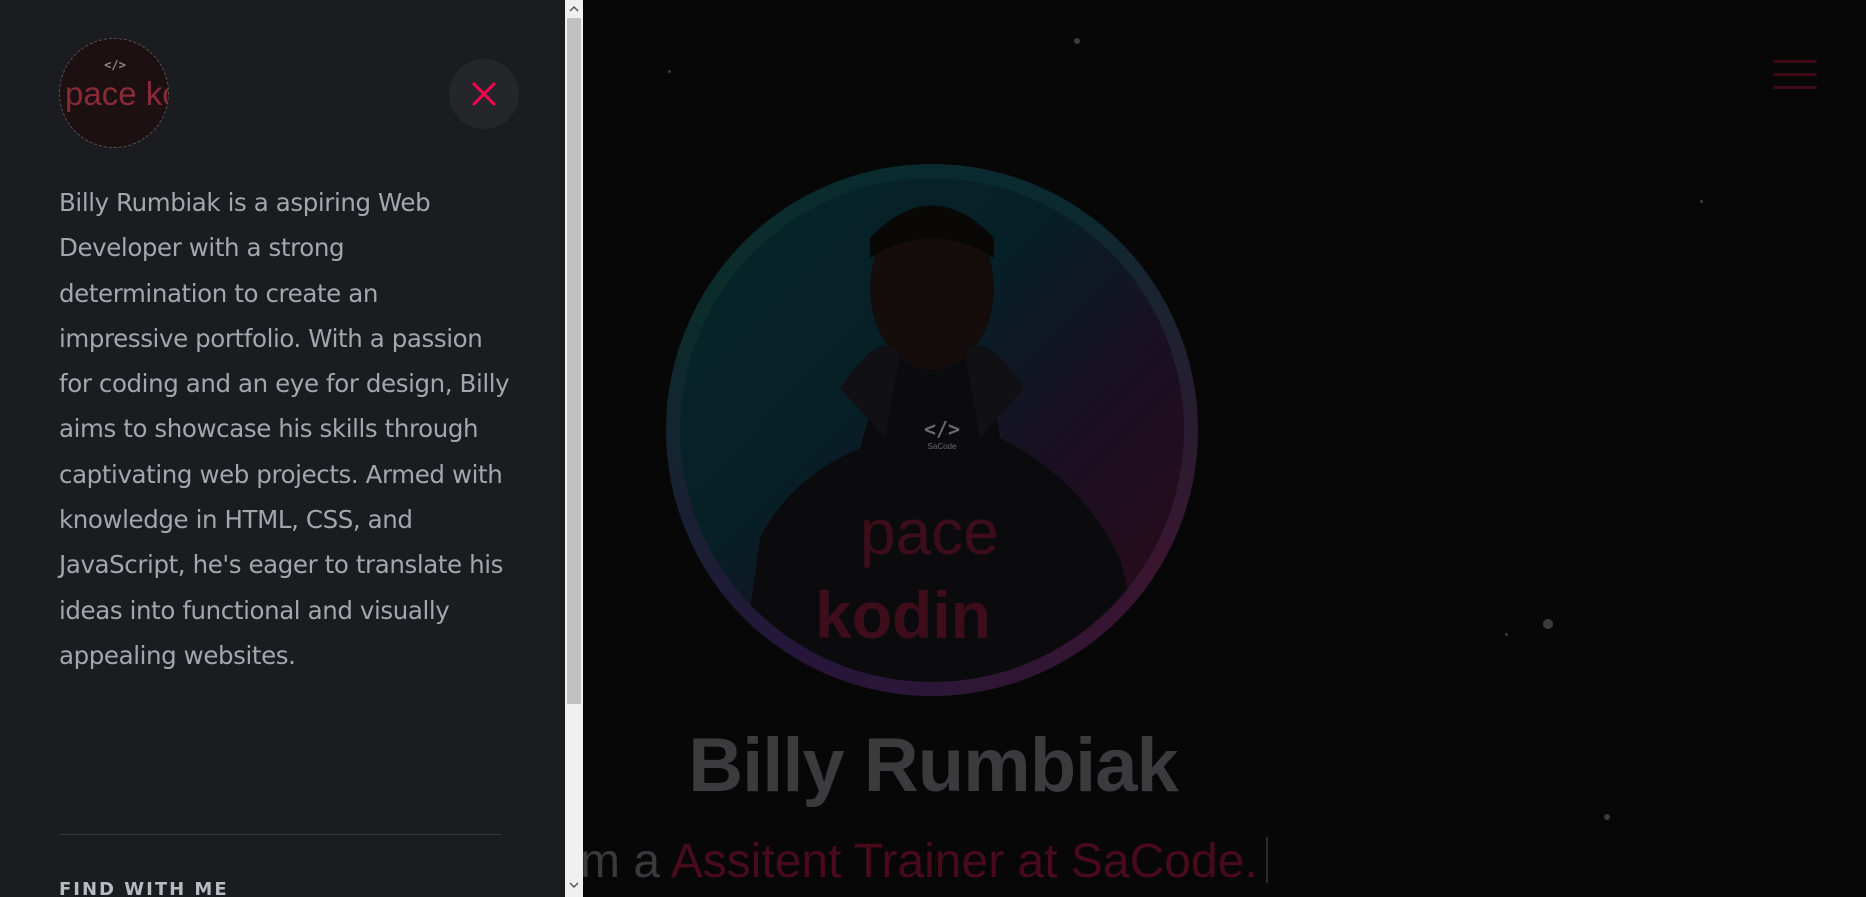 Image resolution: width=1866 pixels, height=897 pixels. What do you see at coordinates (1266, 860) in the screenshot?
I see `typing-caret` at bounding box center [1266, 860].